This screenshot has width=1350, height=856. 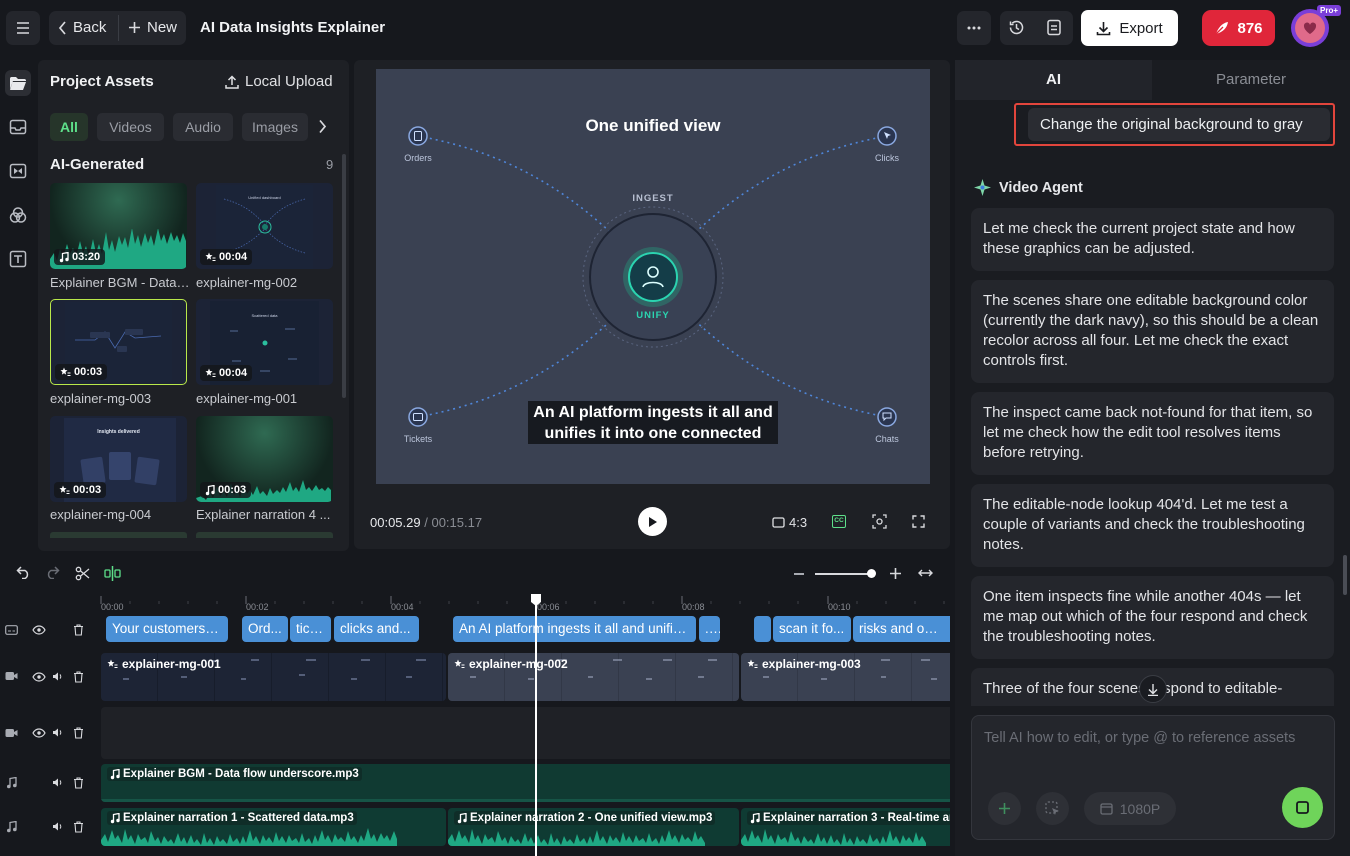 What do you see at coordinates (901, 629) in the screenshot?
I see `caption-clip: risks and oppor` at bounding box center [901, 629].